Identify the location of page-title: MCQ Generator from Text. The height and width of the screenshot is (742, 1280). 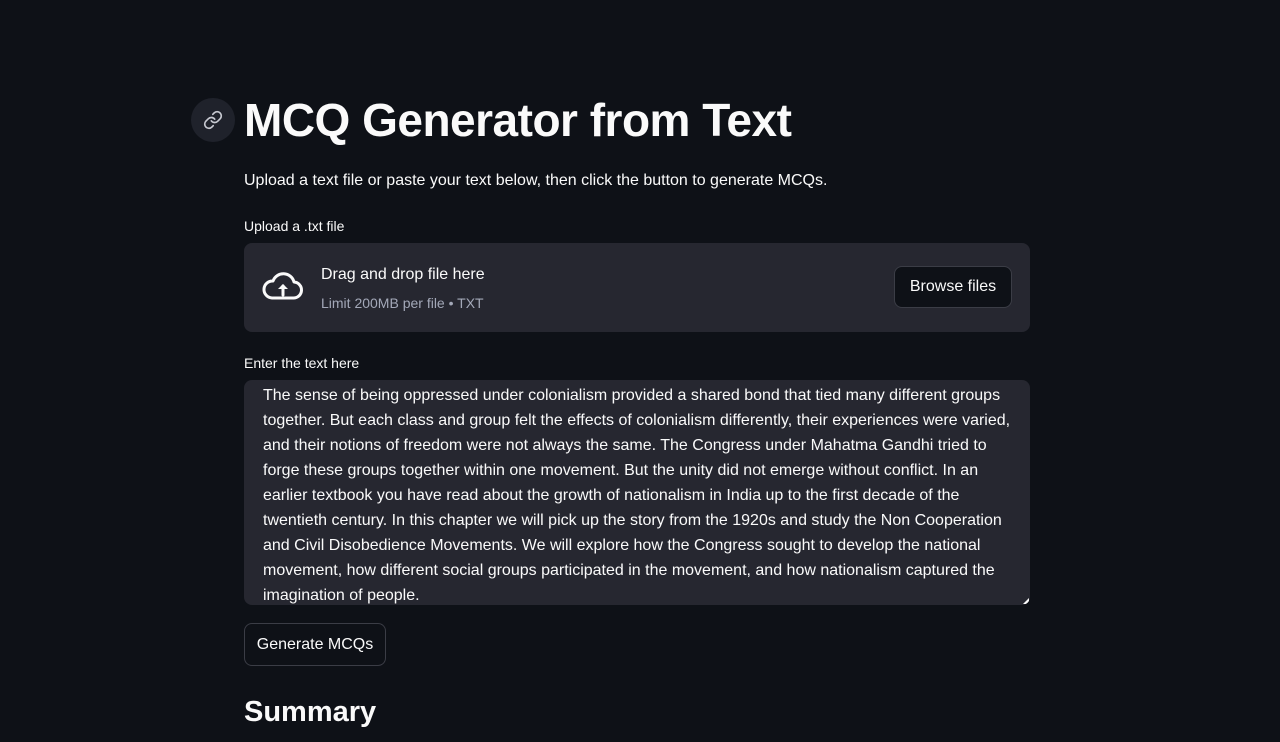
(518, 120).